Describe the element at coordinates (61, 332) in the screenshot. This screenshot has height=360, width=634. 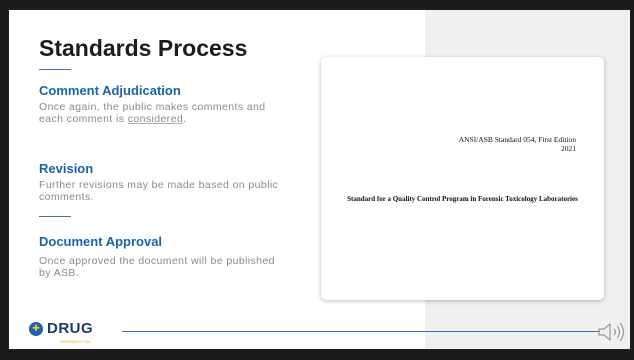
I see `drug-impairment-logo: ✚ DRUG IMPAIRMENT.COM` at that location.